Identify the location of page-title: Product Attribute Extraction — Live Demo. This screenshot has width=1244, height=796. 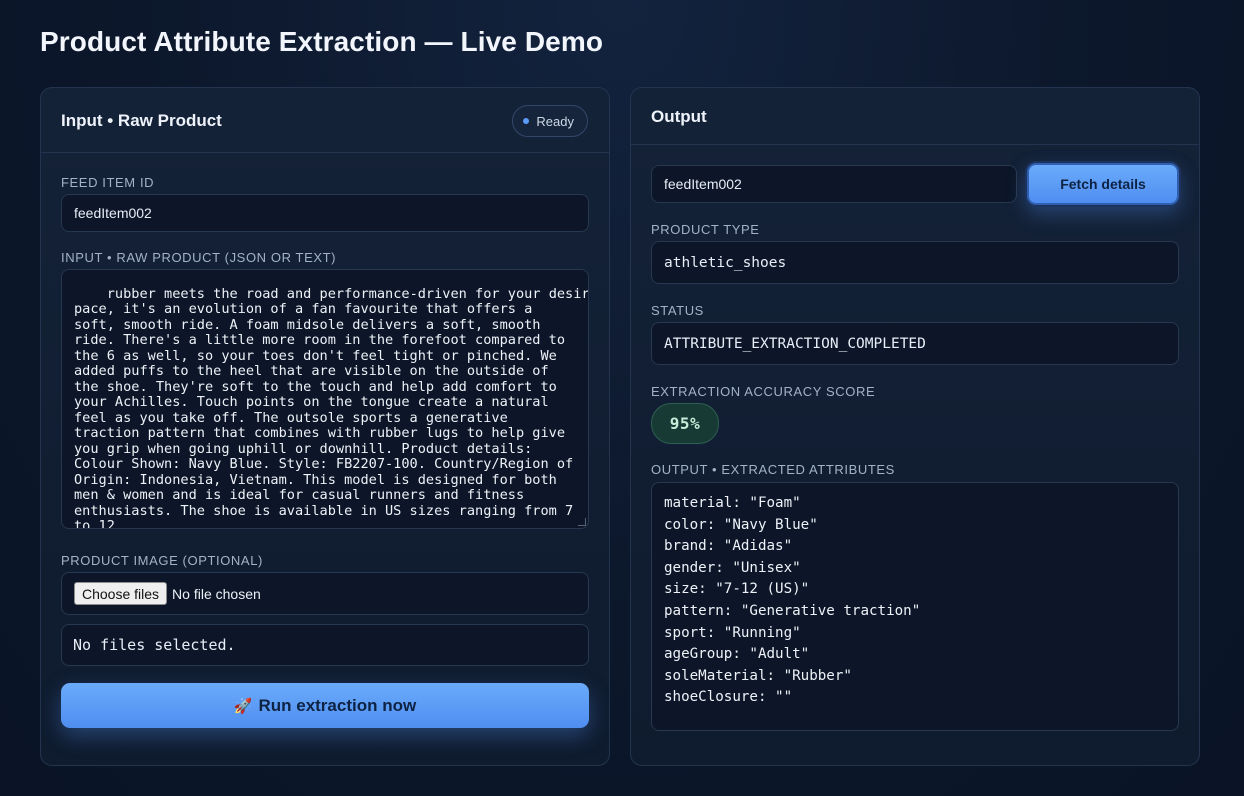
(322, 41).